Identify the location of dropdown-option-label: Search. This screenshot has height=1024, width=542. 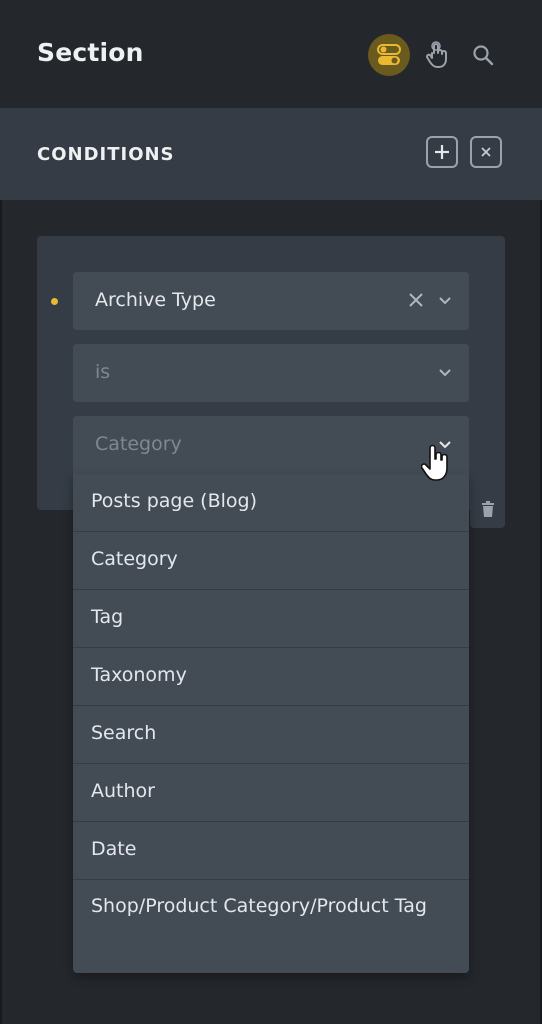
(124, 733).